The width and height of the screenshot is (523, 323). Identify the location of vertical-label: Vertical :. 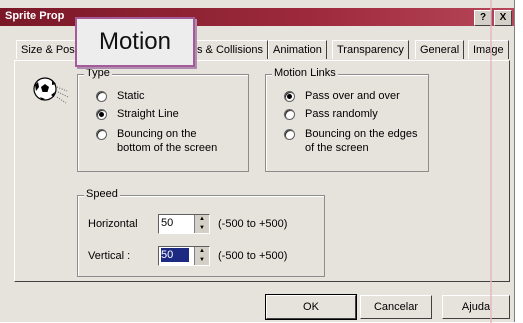
(109, 256).